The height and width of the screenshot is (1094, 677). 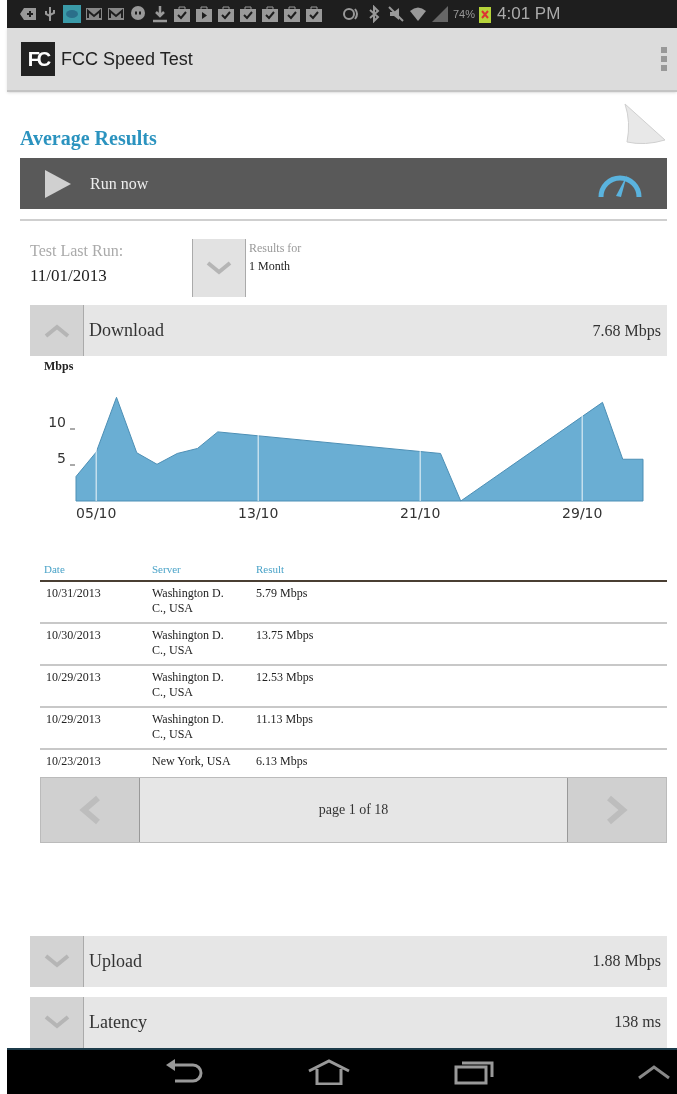 I want to click on mute-icon, so click(x=396, y=14).